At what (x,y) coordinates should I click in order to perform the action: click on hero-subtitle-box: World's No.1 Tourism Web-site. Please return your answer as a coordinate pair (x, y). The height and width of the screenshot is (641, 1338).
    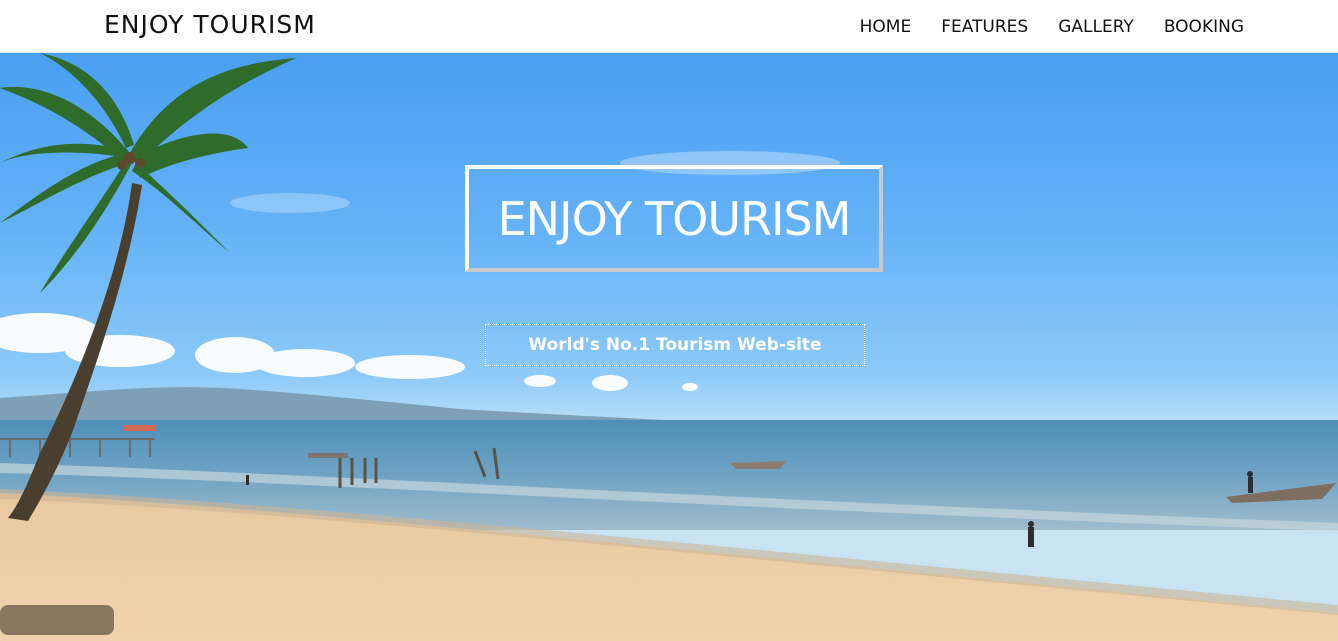
    Looking at the image, I should click on (675, 345).